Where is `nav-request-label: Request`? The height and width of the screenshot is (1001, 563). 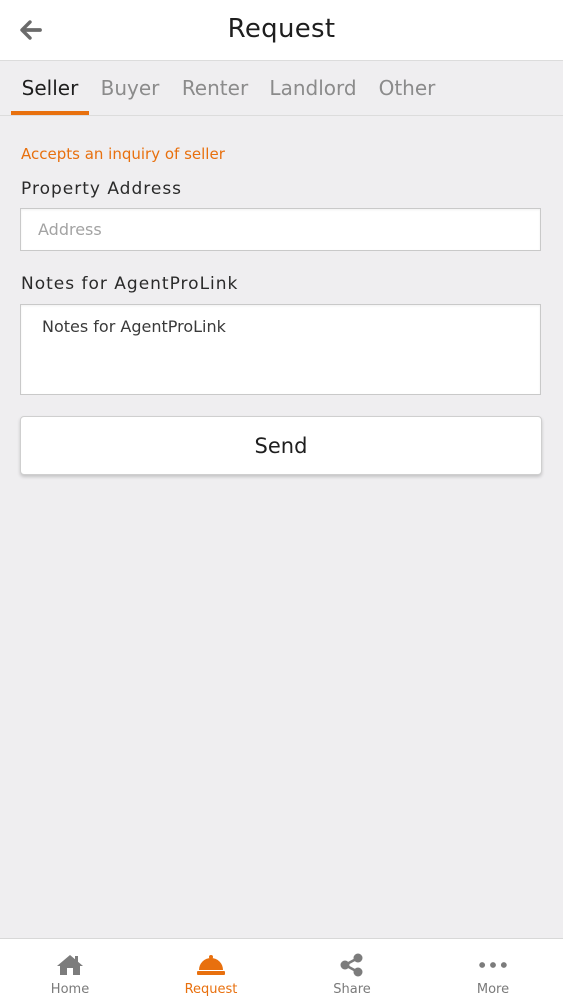
nav-request-label: Request is located at coordinates (211, 989).